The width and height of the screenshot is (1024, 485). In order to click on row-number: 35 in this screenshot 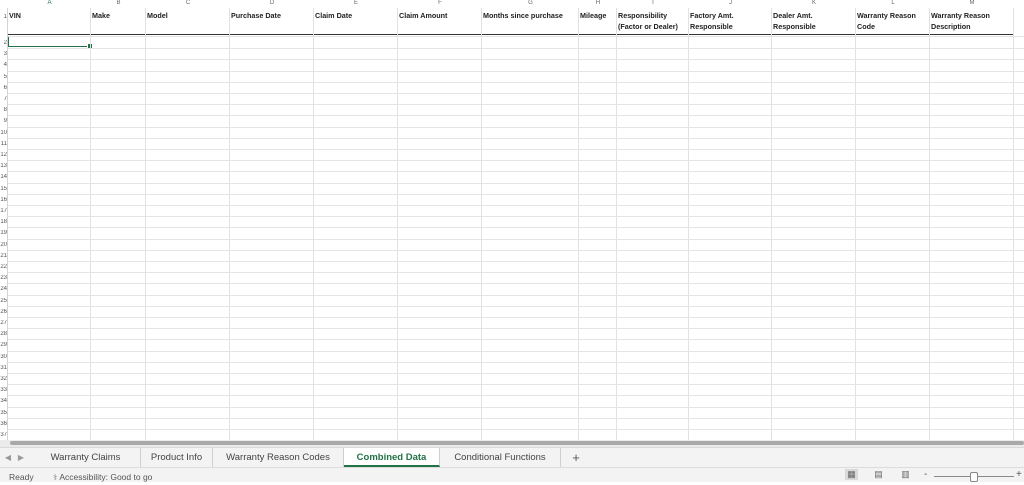, I will do `click(3, 413)`.